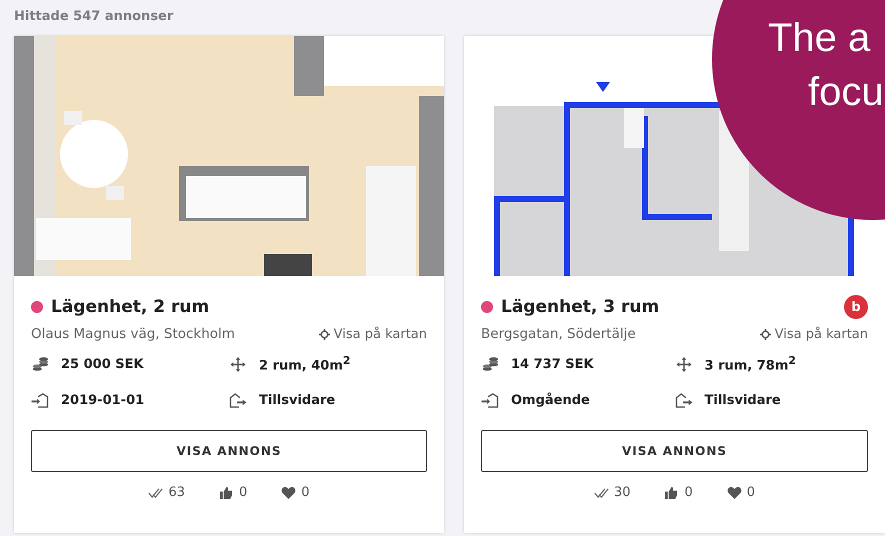 Image resolution: width=885 pixels, height=536 pixels. What do you see at coordinates (176, 492) in the screenshot?
I see `view-count: 63` at bounding box center [176, 492].